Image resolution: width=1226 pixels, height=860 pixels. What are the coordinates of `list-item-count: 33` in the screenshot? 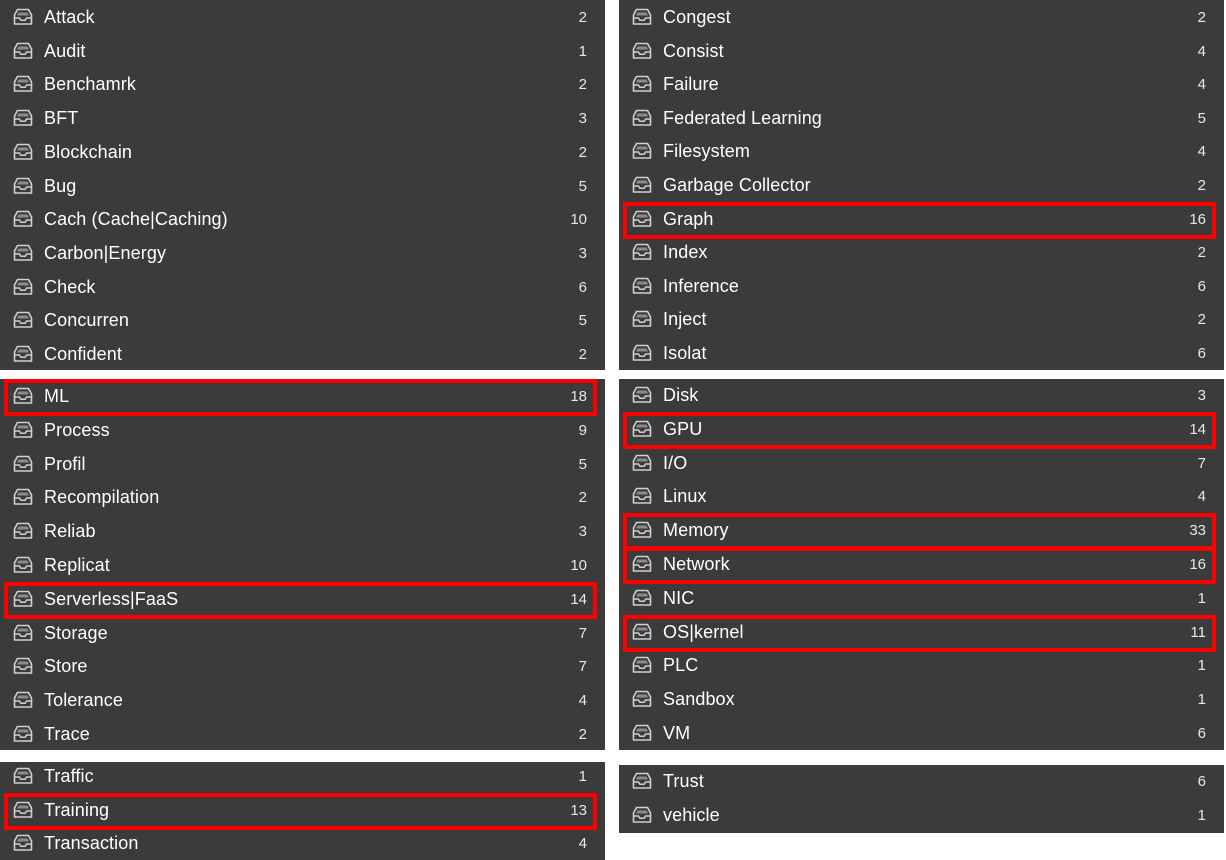 It's located at (1197, 531).